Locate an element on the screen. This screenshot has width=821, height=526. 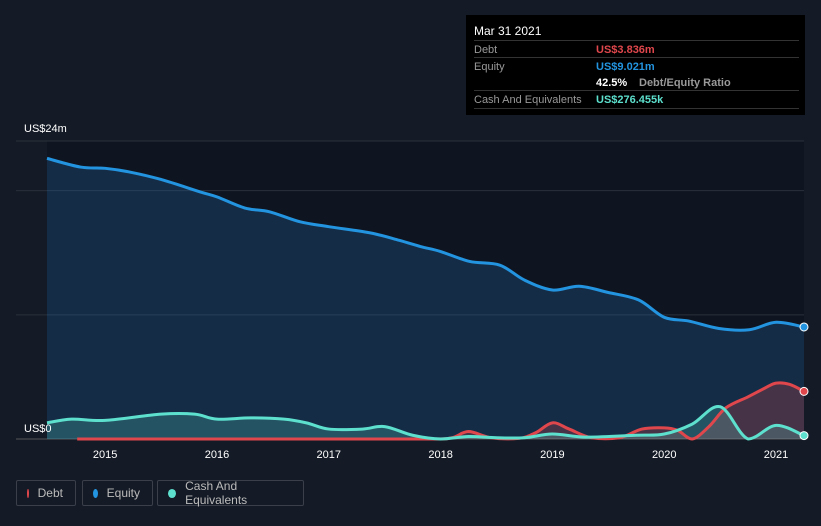
tooltip-ratio-label: Debt/Equity Ratio is located at coordinates (685, 83).